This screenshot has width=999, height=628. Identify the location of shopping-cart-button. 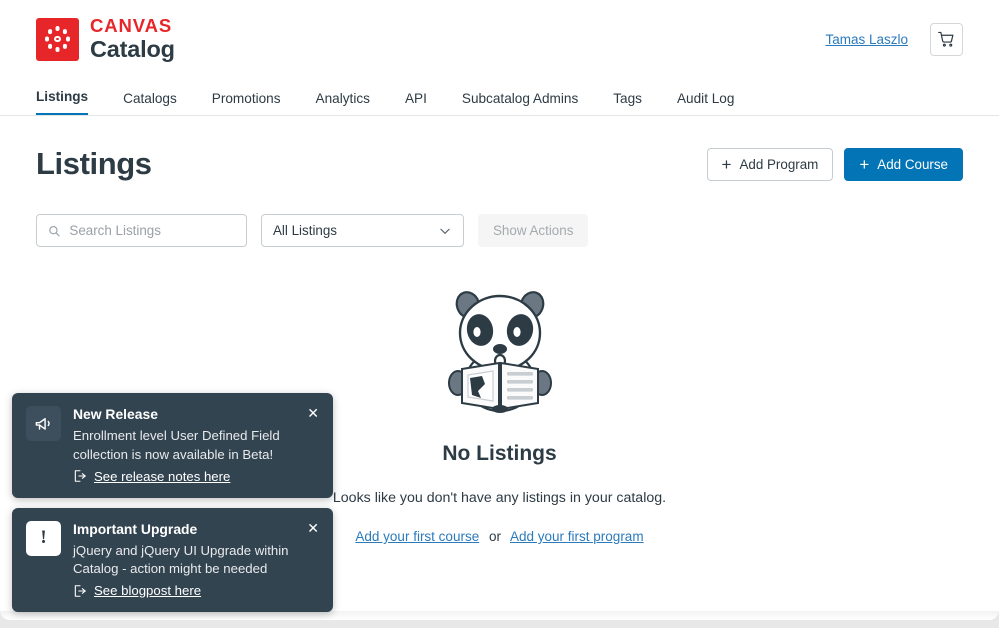
(946, 39).